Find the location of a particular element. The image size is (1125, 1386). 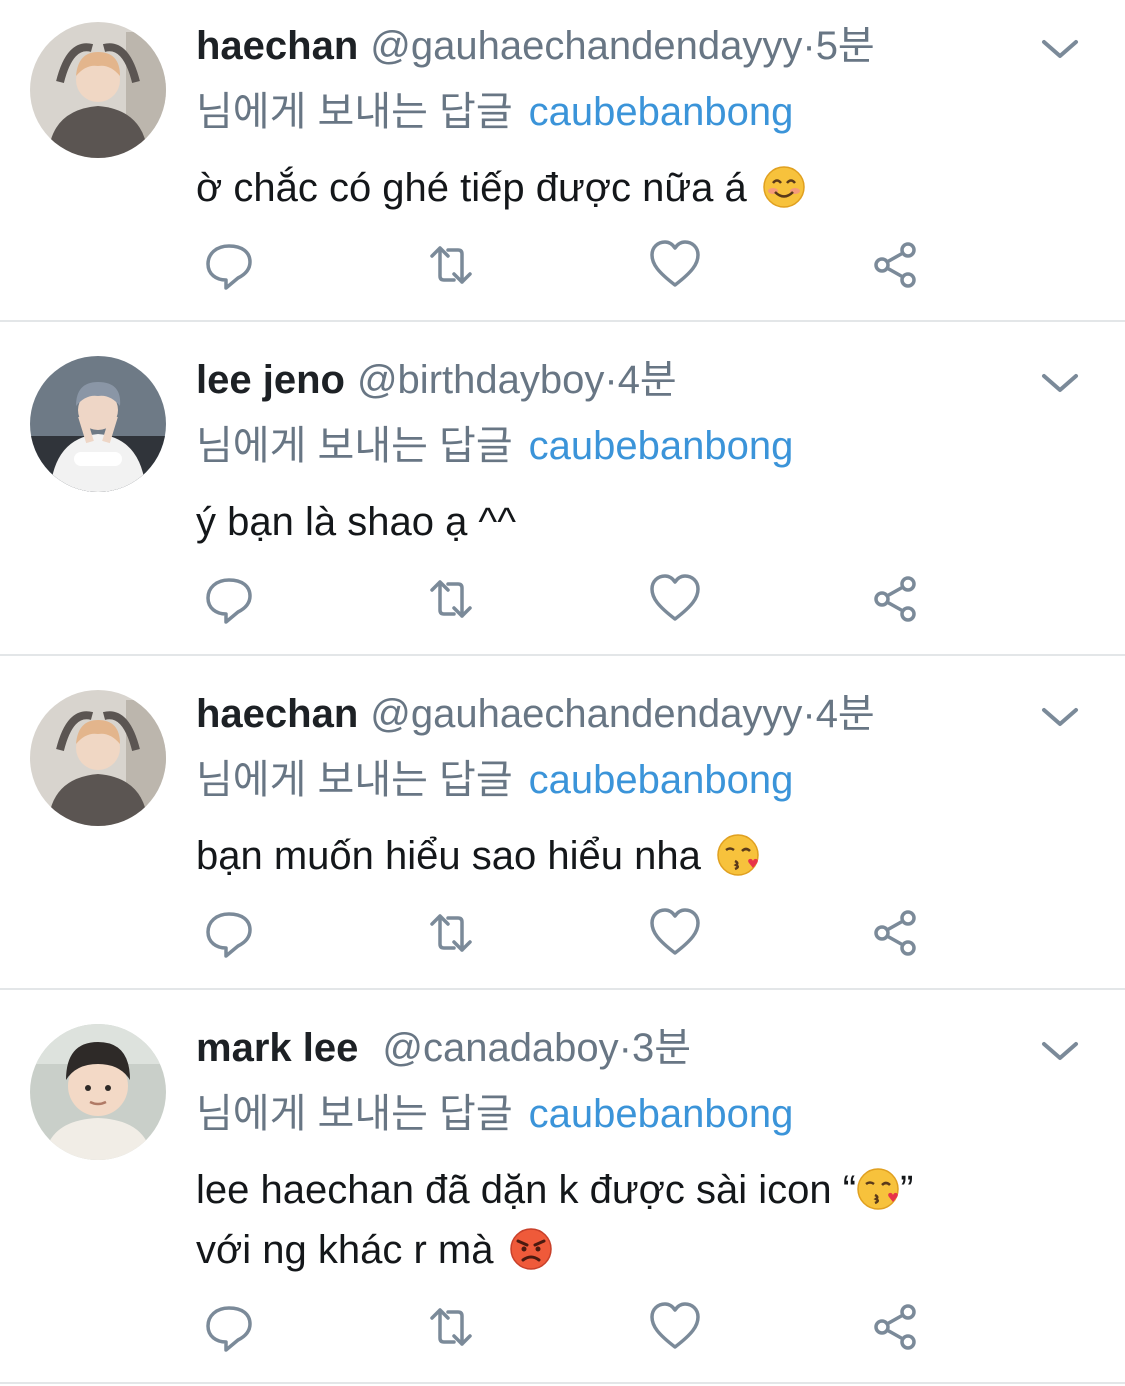

smiling-face-emoji is located at coordinates (784, 187).